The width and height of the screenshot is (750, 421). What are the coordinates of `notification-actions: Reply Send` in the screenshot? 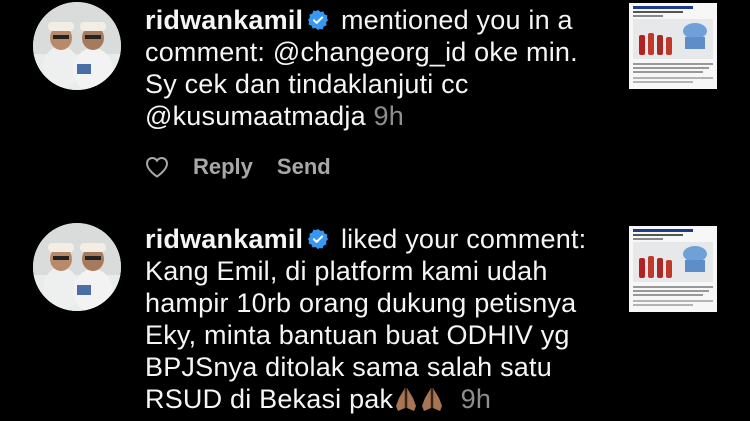 It's located at (250, 167).